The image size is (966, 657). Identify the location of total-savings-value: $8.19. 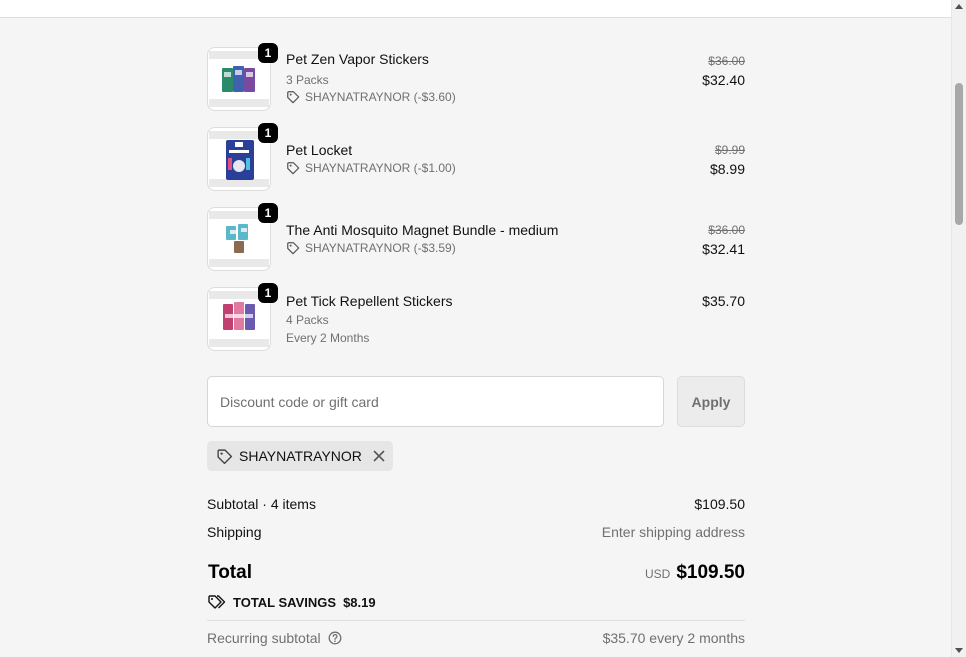
(359, 602).